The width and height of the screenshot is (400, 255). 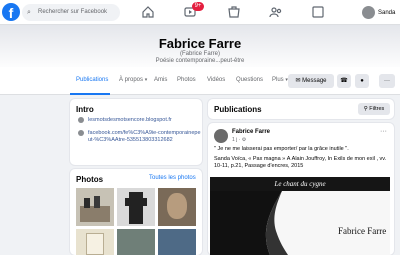 I want to click on post-author-avatar, so click(x=221, y=136).